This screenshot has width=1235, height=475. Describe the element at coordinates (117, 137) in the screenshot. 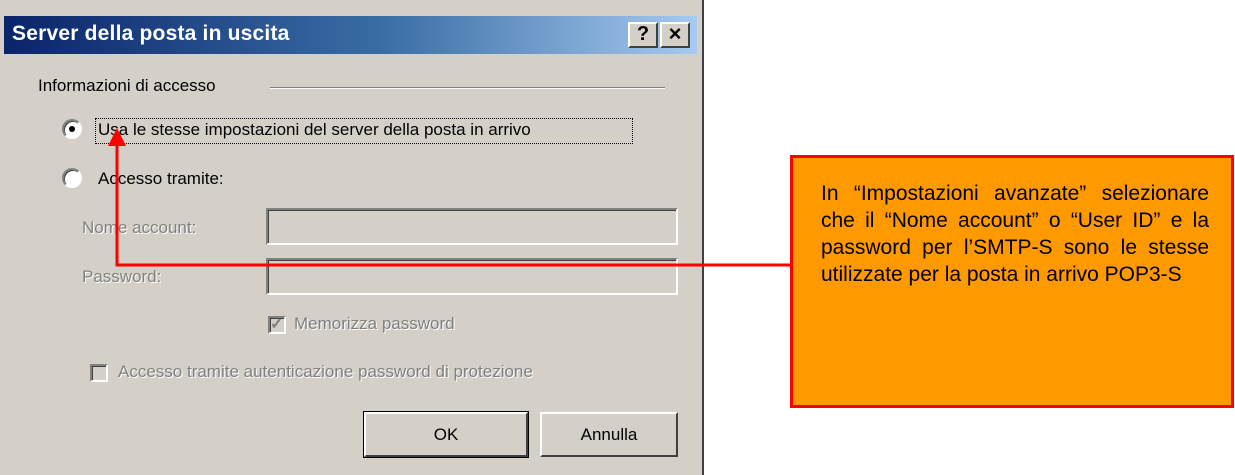

I see `arrow-head-icon` at that location.